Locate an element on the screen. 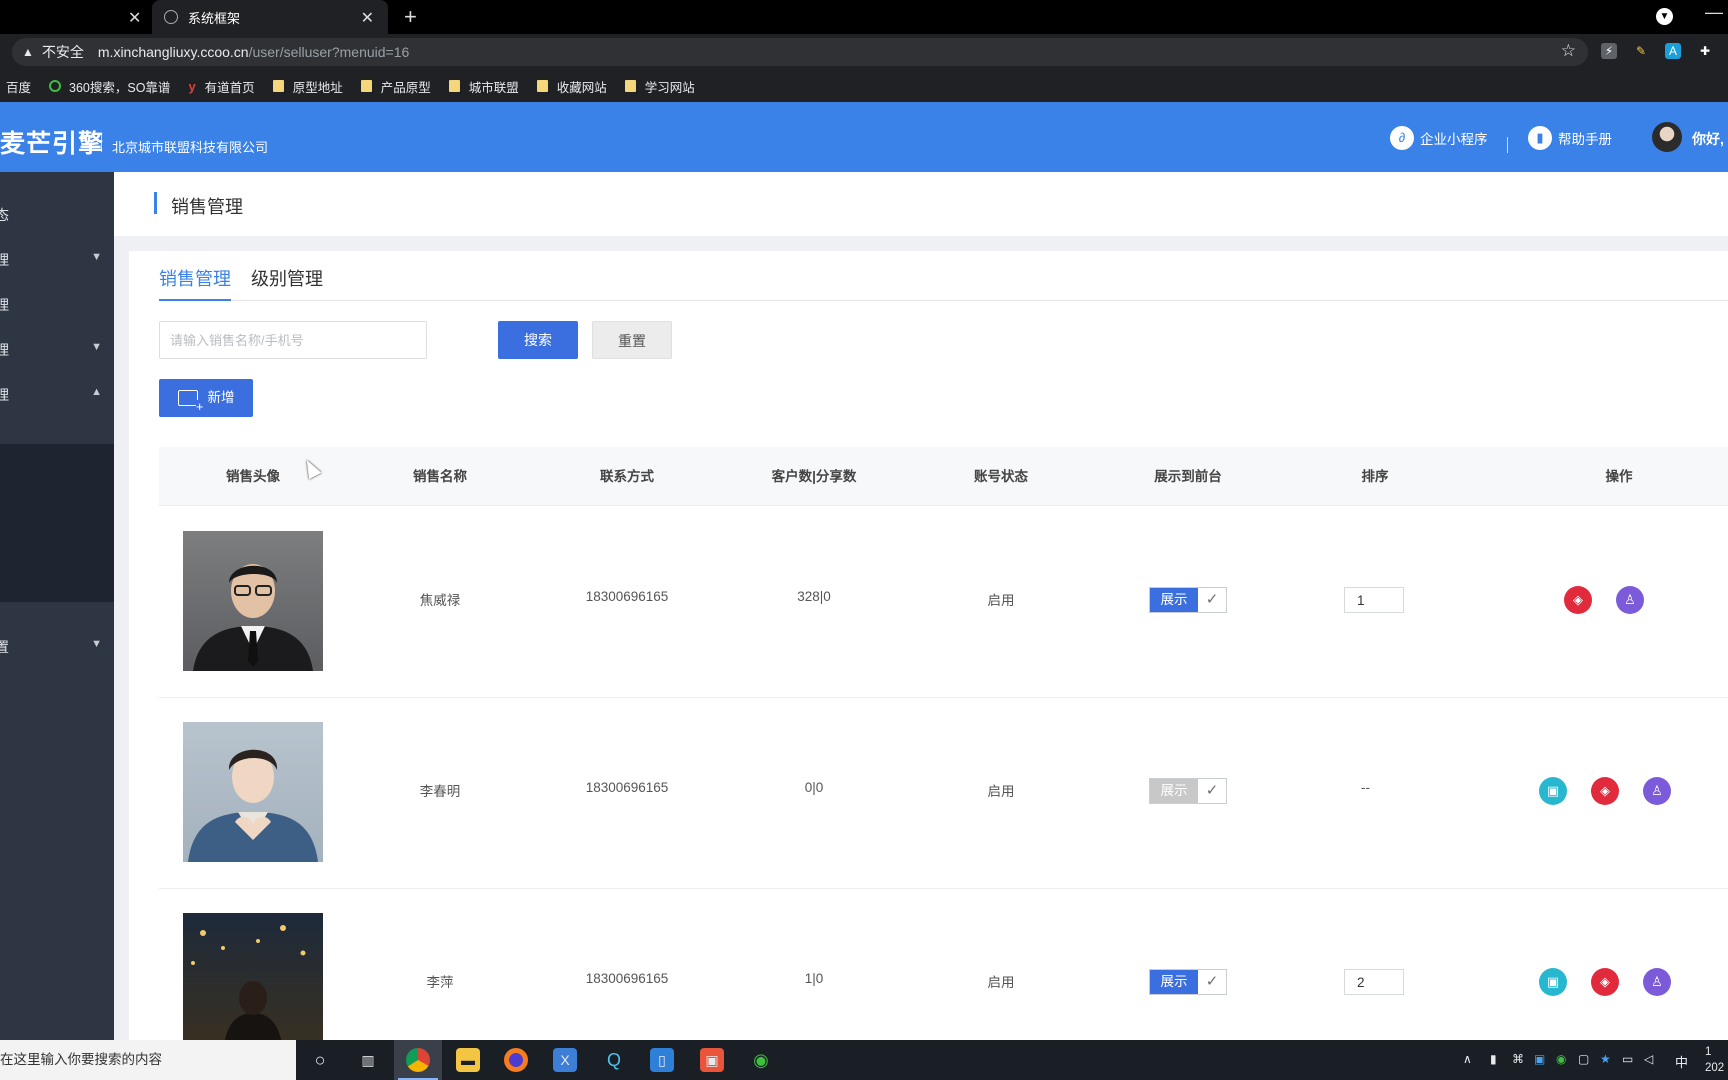 This screenshot has width=1728, height=1080. clock: 1 202 is located at coordinates (1714, 1060).